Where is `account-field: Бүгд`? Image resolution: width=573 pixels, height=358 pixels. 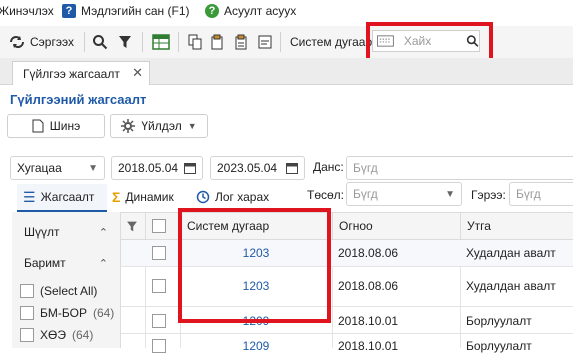
account-field: Бүгд is located at coordinates (459, 168).